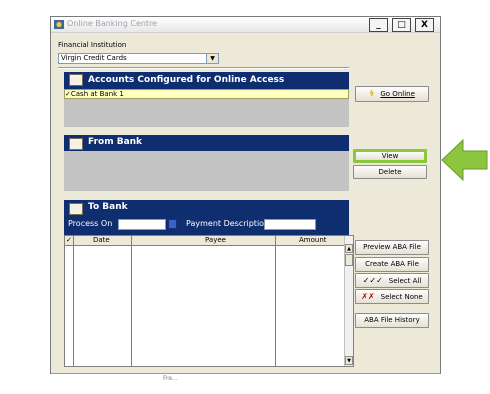 This screenshot has height=394, width=490. What do you see at coordinates (390, 172) in the screenshot?
I see `delete-button: Delete` at bounding box center [390, 172].